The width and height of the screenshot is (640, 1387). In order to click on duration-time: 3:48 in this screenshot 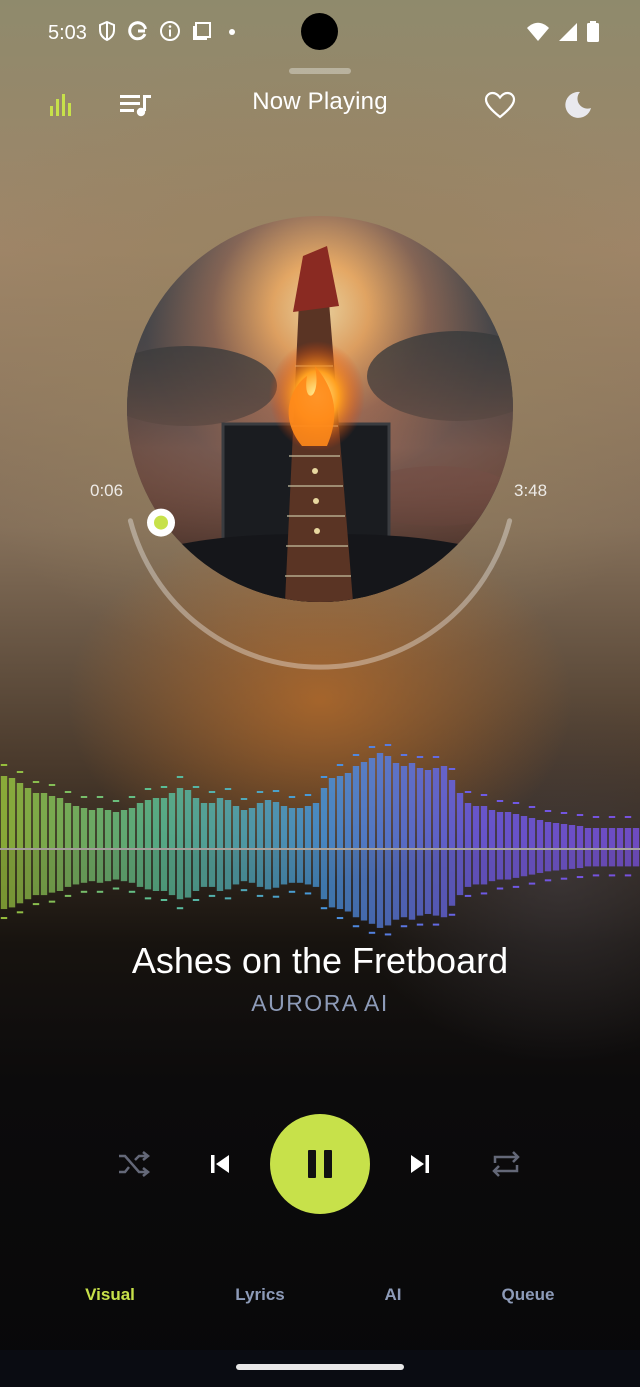, I will do `click(531, 490)`.